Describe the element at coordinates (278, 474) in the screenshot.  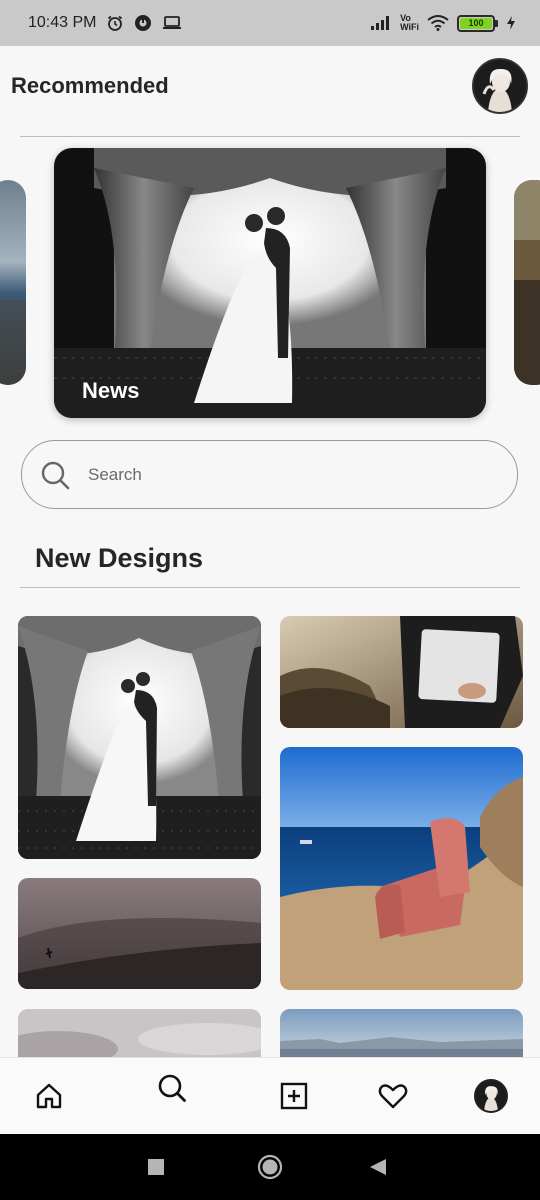
I see `search-input` at that location.